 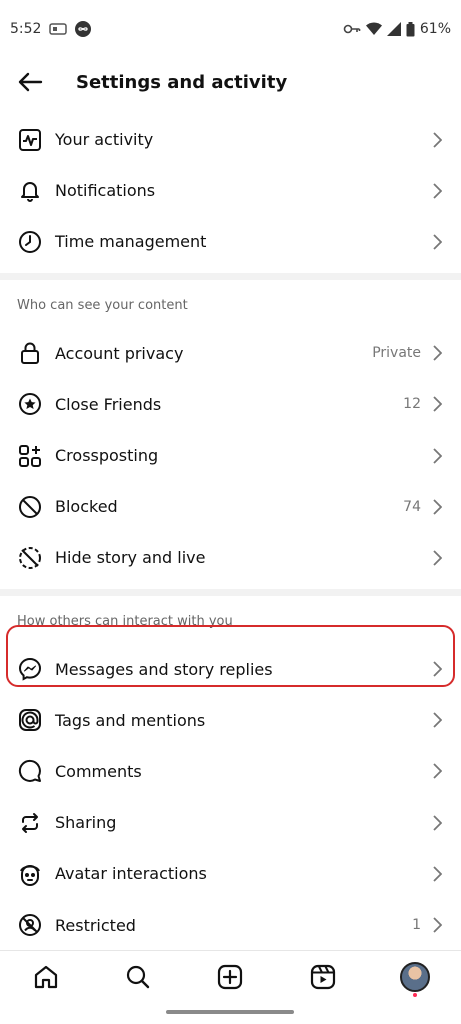 I want to click on home-indicator, so click(x=230, y=1012).